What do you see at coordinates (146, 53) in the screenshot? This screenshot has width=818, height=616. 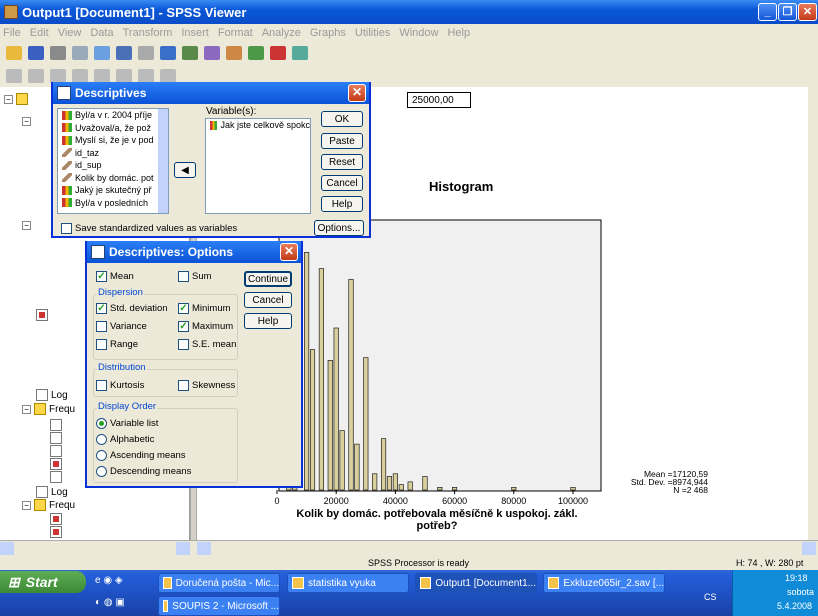 I see `undo-icon` at bounding box center [146, 53].